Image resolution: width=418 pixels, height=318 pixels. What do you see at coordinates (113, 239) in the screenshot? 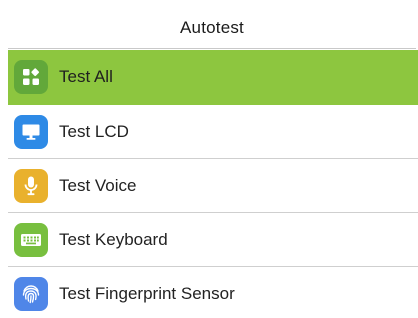
I see `menu-item-label: Test Keyboard` at bounding box center [113, 239].